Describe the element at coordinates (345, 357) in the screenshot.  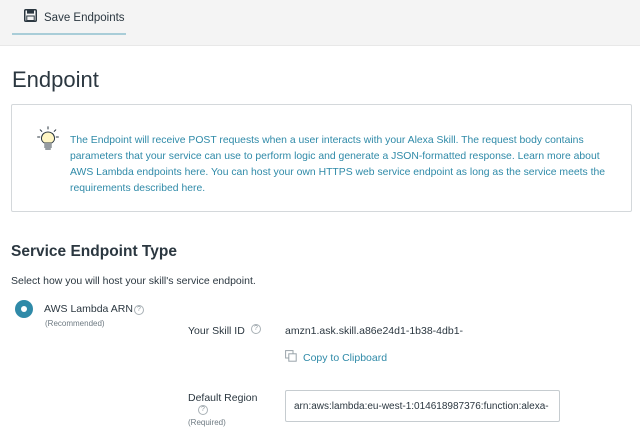
I see `copy-to-clipboard-label: Copy to Clipboard` at that location.